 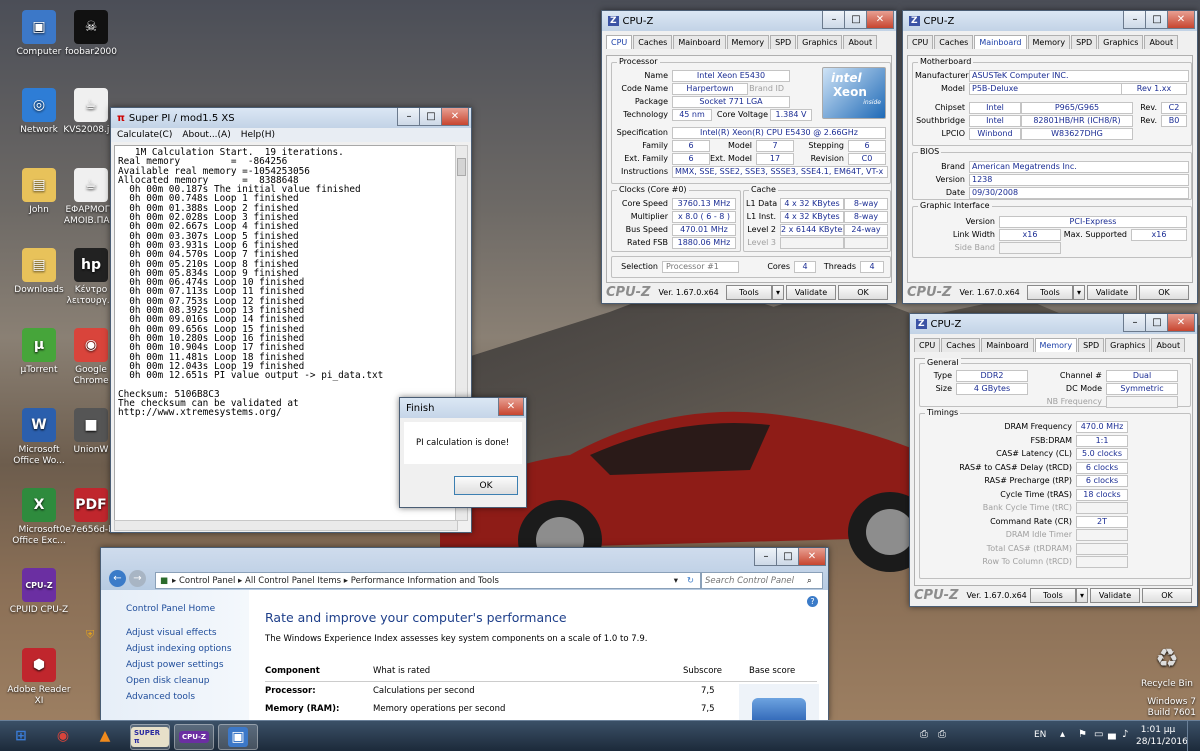 What do you see at coordinates (1082, 734) in the screenshot?
I see `tray-flag-icon: ⚑` at bounding box center [1082, 734].